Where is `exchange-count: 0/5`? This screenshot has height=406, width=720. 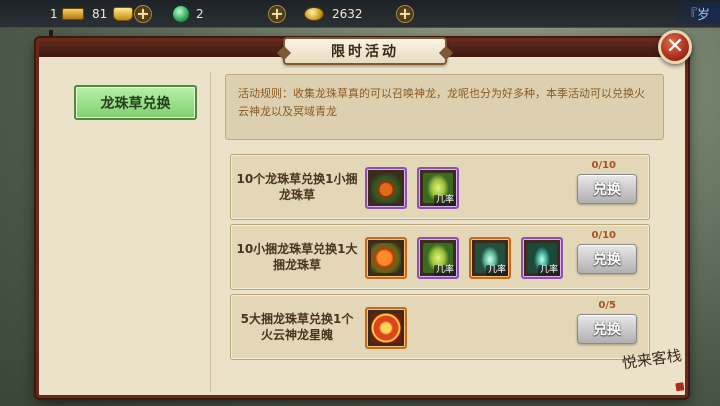
exchange-count: 0/5 is located at coordinates (607, 305).